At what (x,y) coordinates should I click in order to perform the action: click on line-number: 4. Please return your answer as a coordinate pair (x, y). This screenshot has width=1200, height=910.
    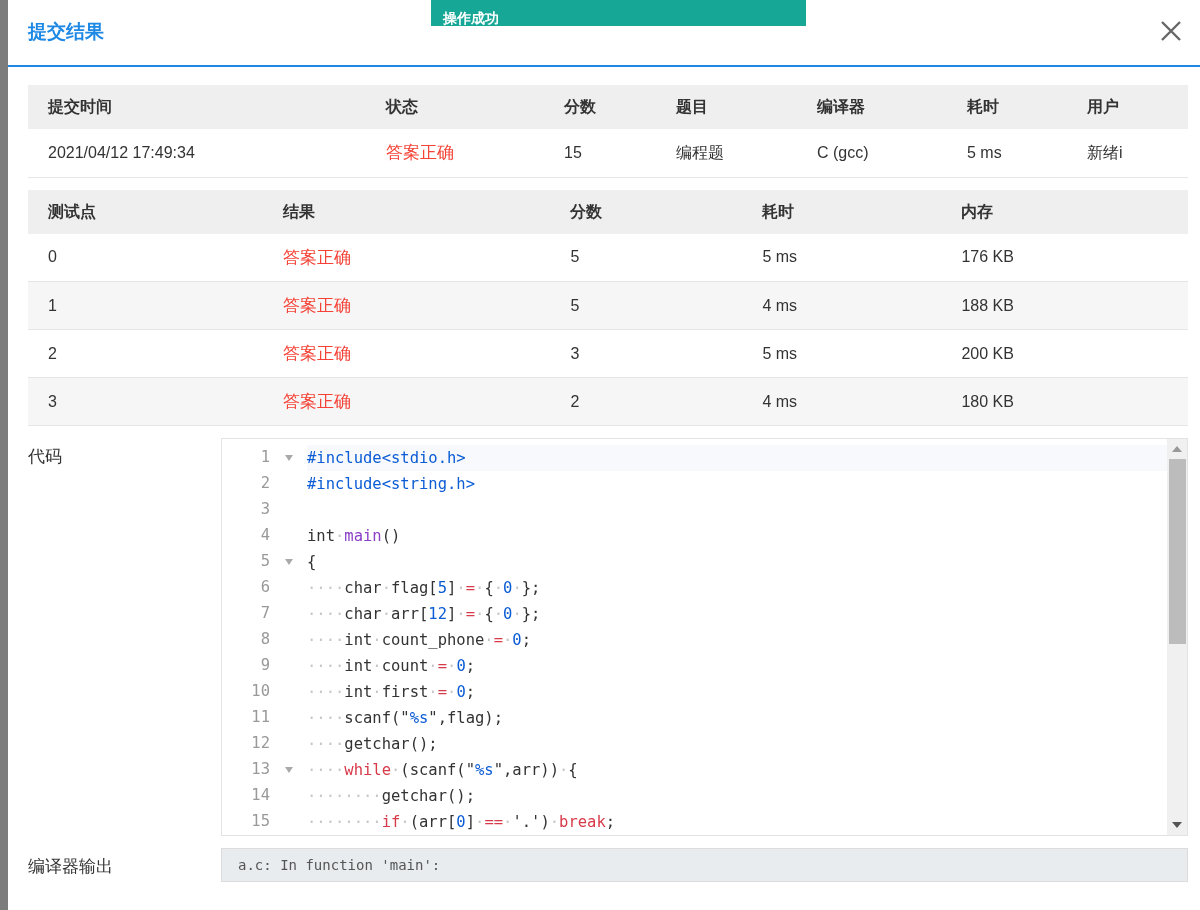
    Looking at the image, I should click on (264, 536).